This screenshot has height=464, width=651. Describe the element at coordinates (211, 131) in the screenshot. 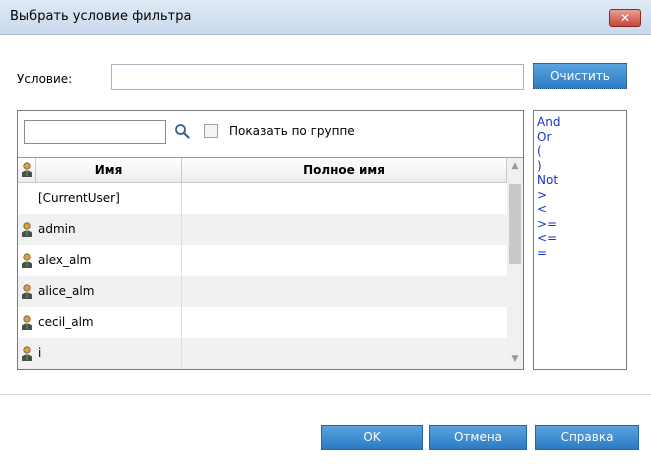

I see `show-by-group-checkbox` at that location.